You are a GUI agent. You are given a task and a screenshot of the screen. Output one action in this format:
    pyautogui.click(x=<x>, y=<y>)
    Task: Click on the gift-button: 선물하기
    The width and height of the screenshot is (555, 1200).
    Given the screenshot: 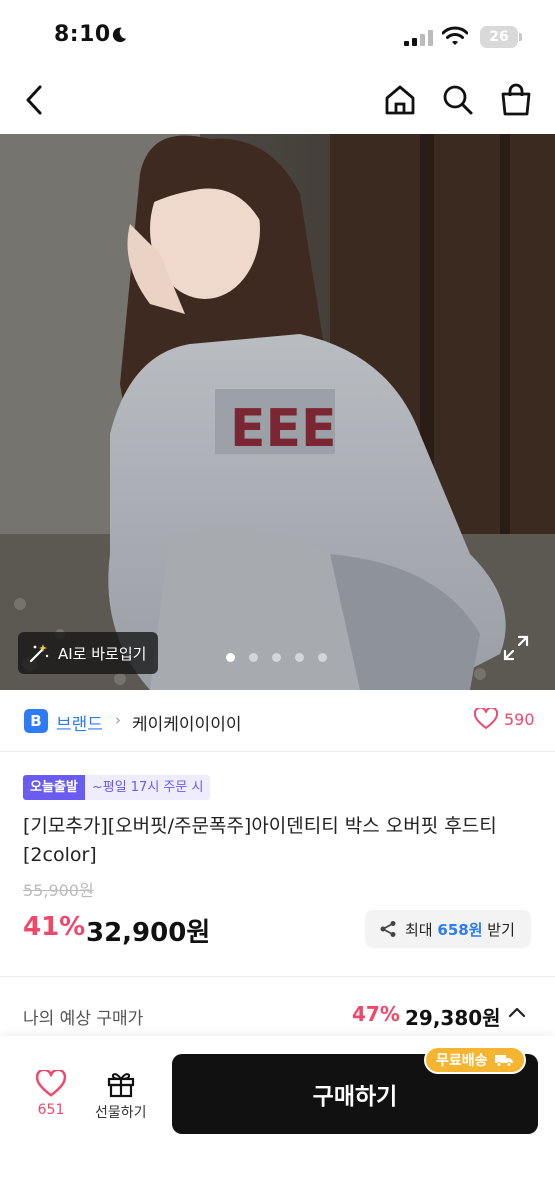 What is the action you would take?
    pyautogui.click(x=121, y=1096)
    